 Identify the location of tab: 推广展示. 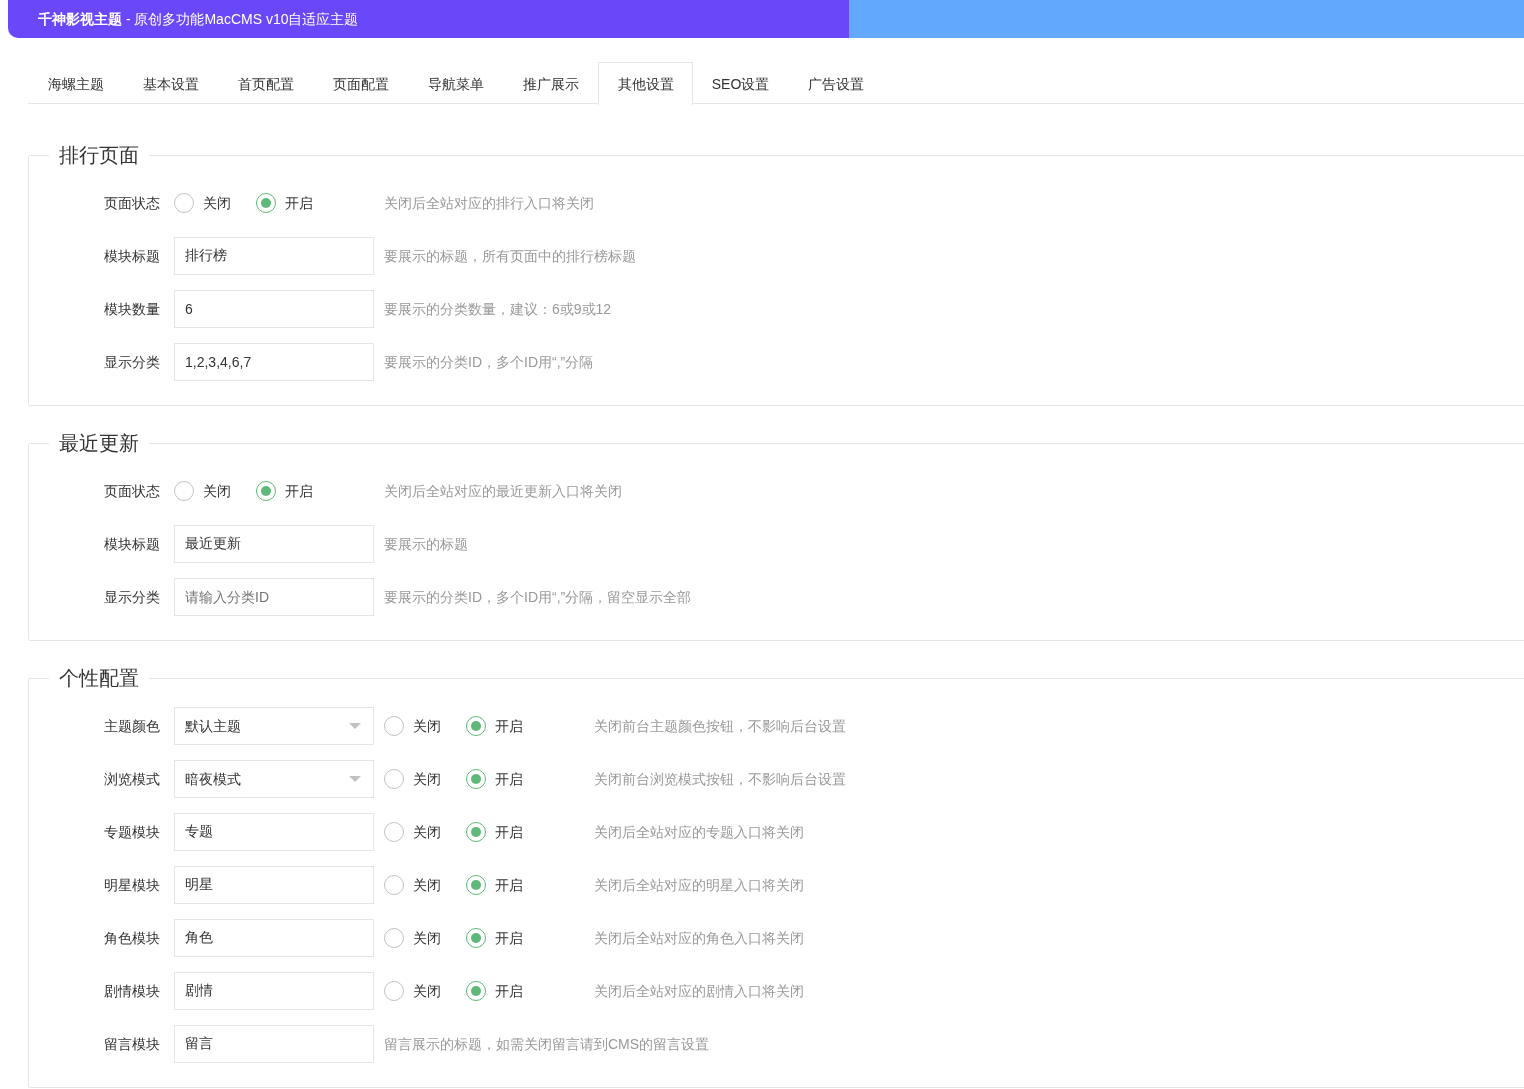
(550, 83).